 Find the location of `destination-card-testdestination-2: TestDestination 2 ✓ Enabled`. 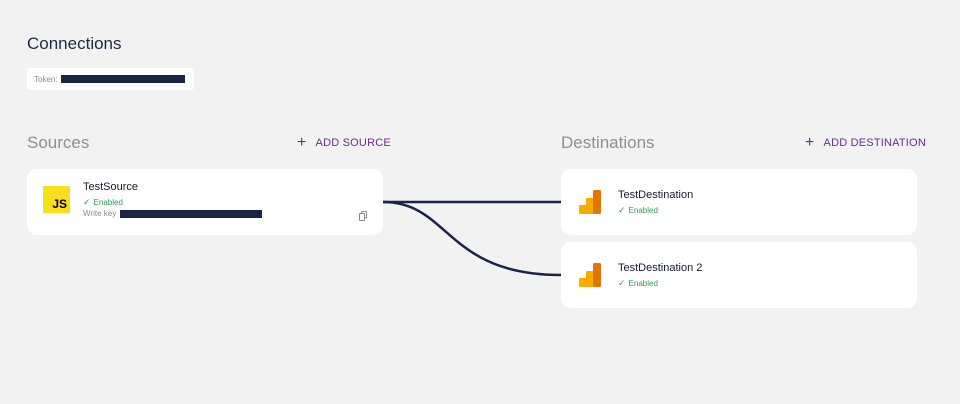

destination-card-testdestination-2: TestDestination 2 ✓ Enabled is located at coordinates (739, 275).